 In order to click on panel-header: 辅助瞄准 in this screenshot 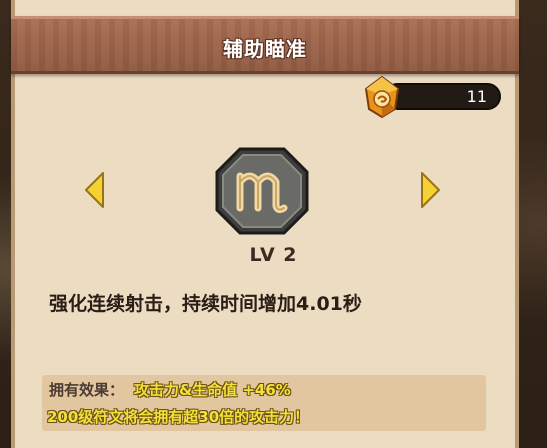, I will do `click(265, 45)`.